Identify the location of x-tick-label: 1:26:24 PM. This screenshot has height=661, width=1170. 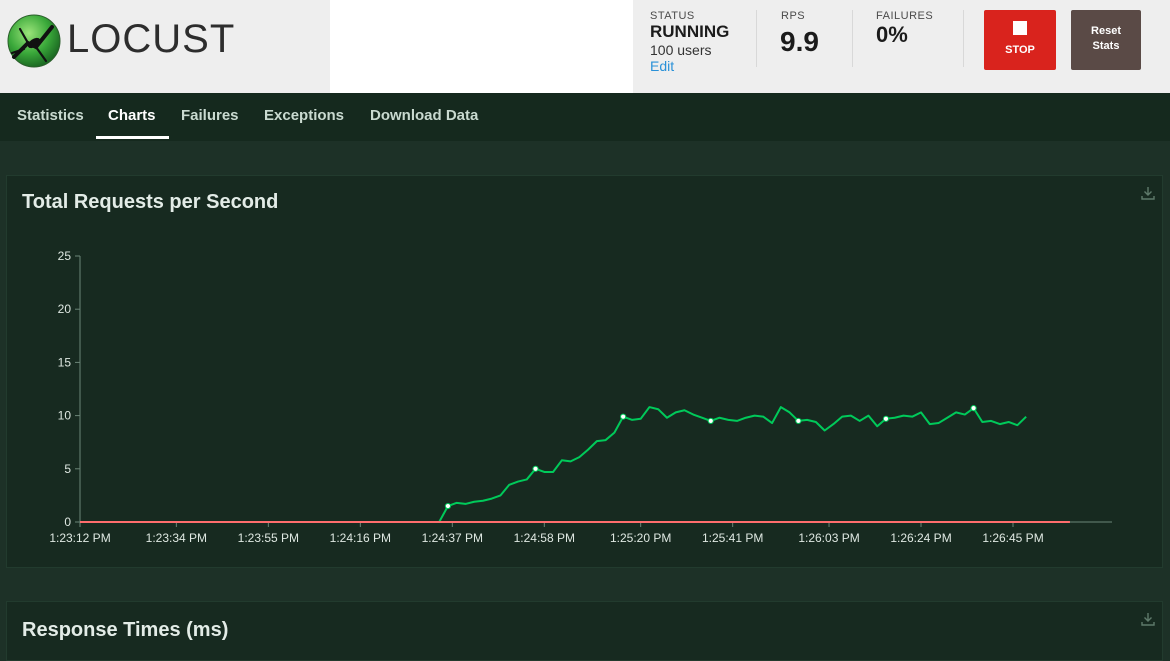
(920, 538).